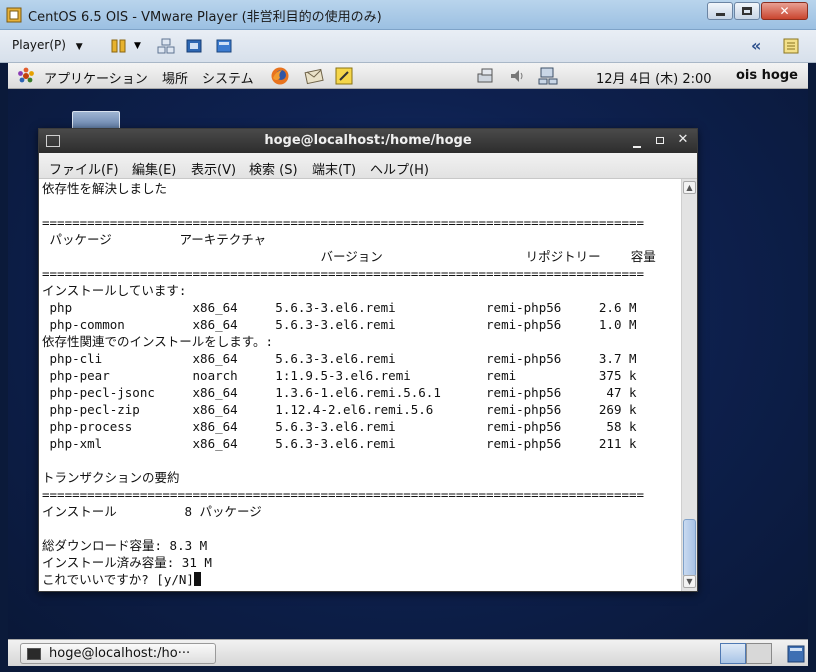 The image size is (816, 672). Describe the element at coordinates (127, 562) in the screenshot. I see `terminal-line: インストール済み容量: 31 M` at that location.